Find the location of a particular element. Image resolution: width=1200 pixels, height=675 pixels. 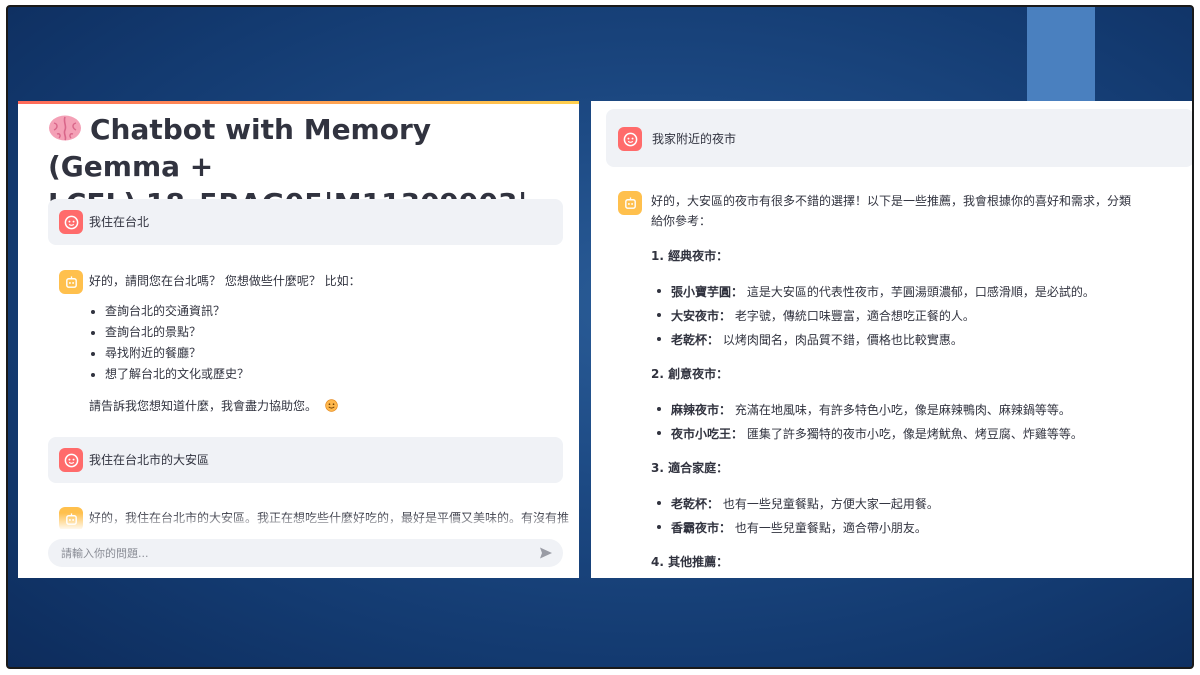

brain-icon is located at coordinates (65, 128).